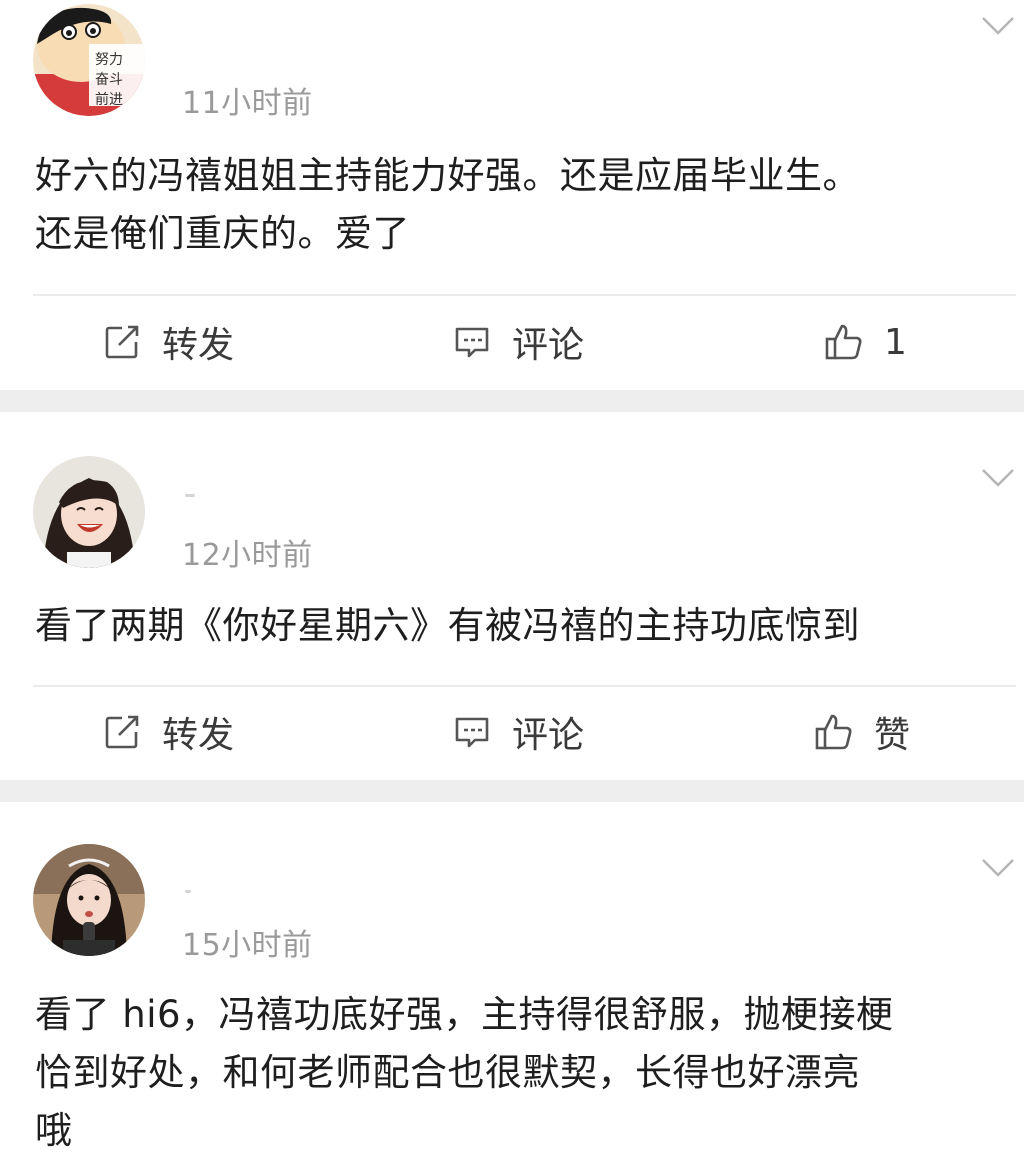 The image size is (1024, 1167). Describe the element at coordinates (865, 342) in the screenshot. I see `like-button: 1` at that location.